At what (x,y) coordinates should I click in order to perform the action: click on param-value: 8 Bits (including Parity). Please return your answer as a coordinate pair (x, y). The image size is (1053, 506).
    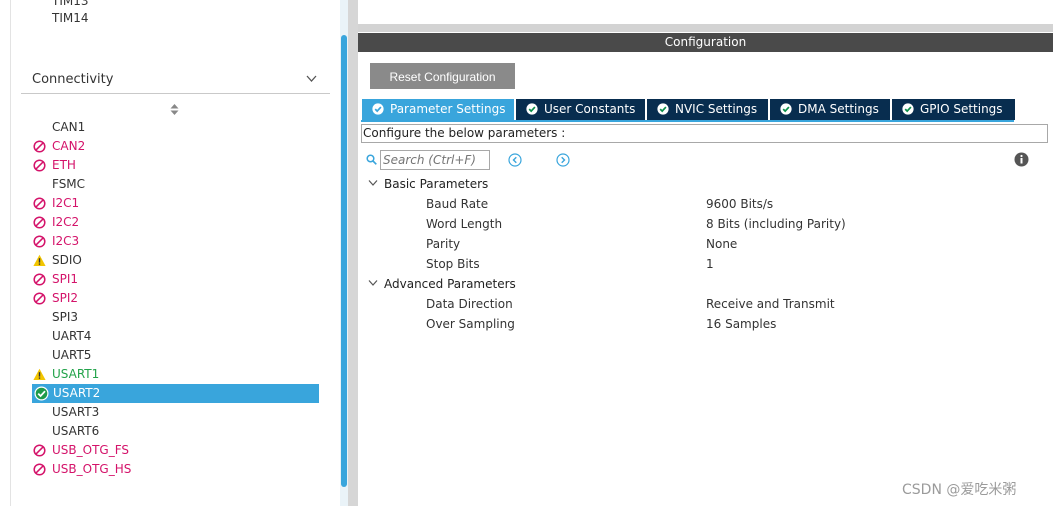
    Looking at the image, I should click on (776, 224).